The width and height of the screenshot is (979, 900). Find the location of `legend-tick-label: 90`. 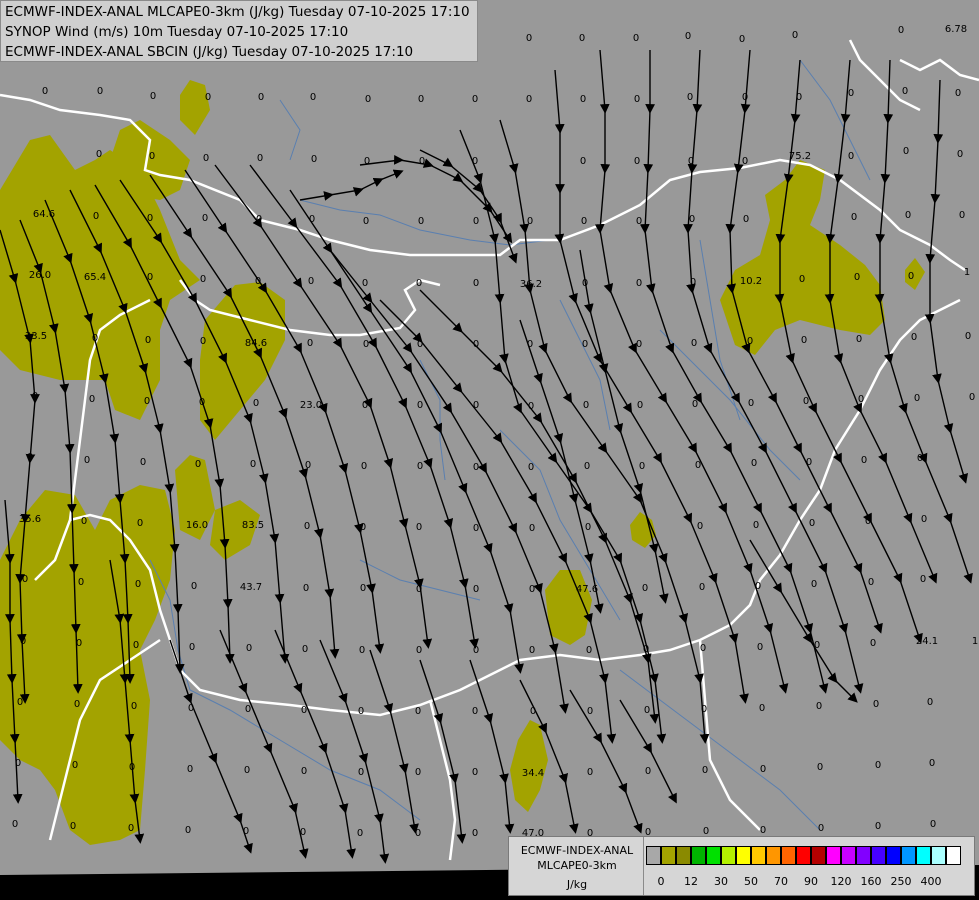

legend-tick-label: 90 is located at coordinates (811, 881).